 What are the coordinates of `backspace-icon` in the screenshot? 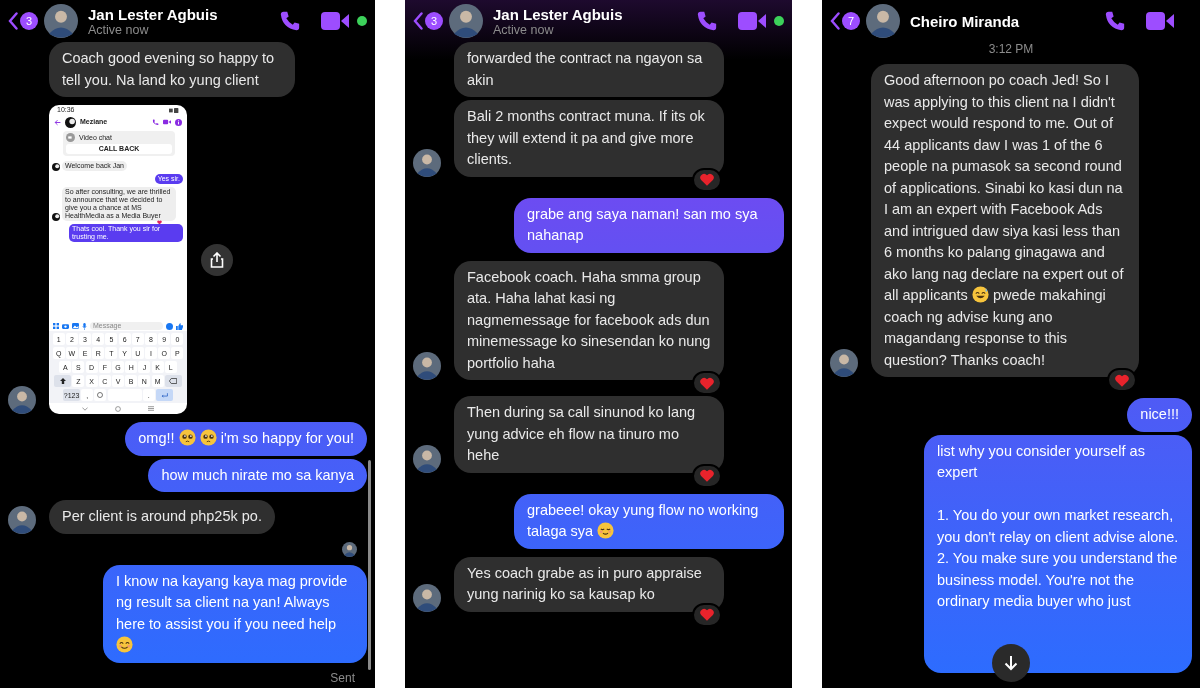 It's located at (173, 381).